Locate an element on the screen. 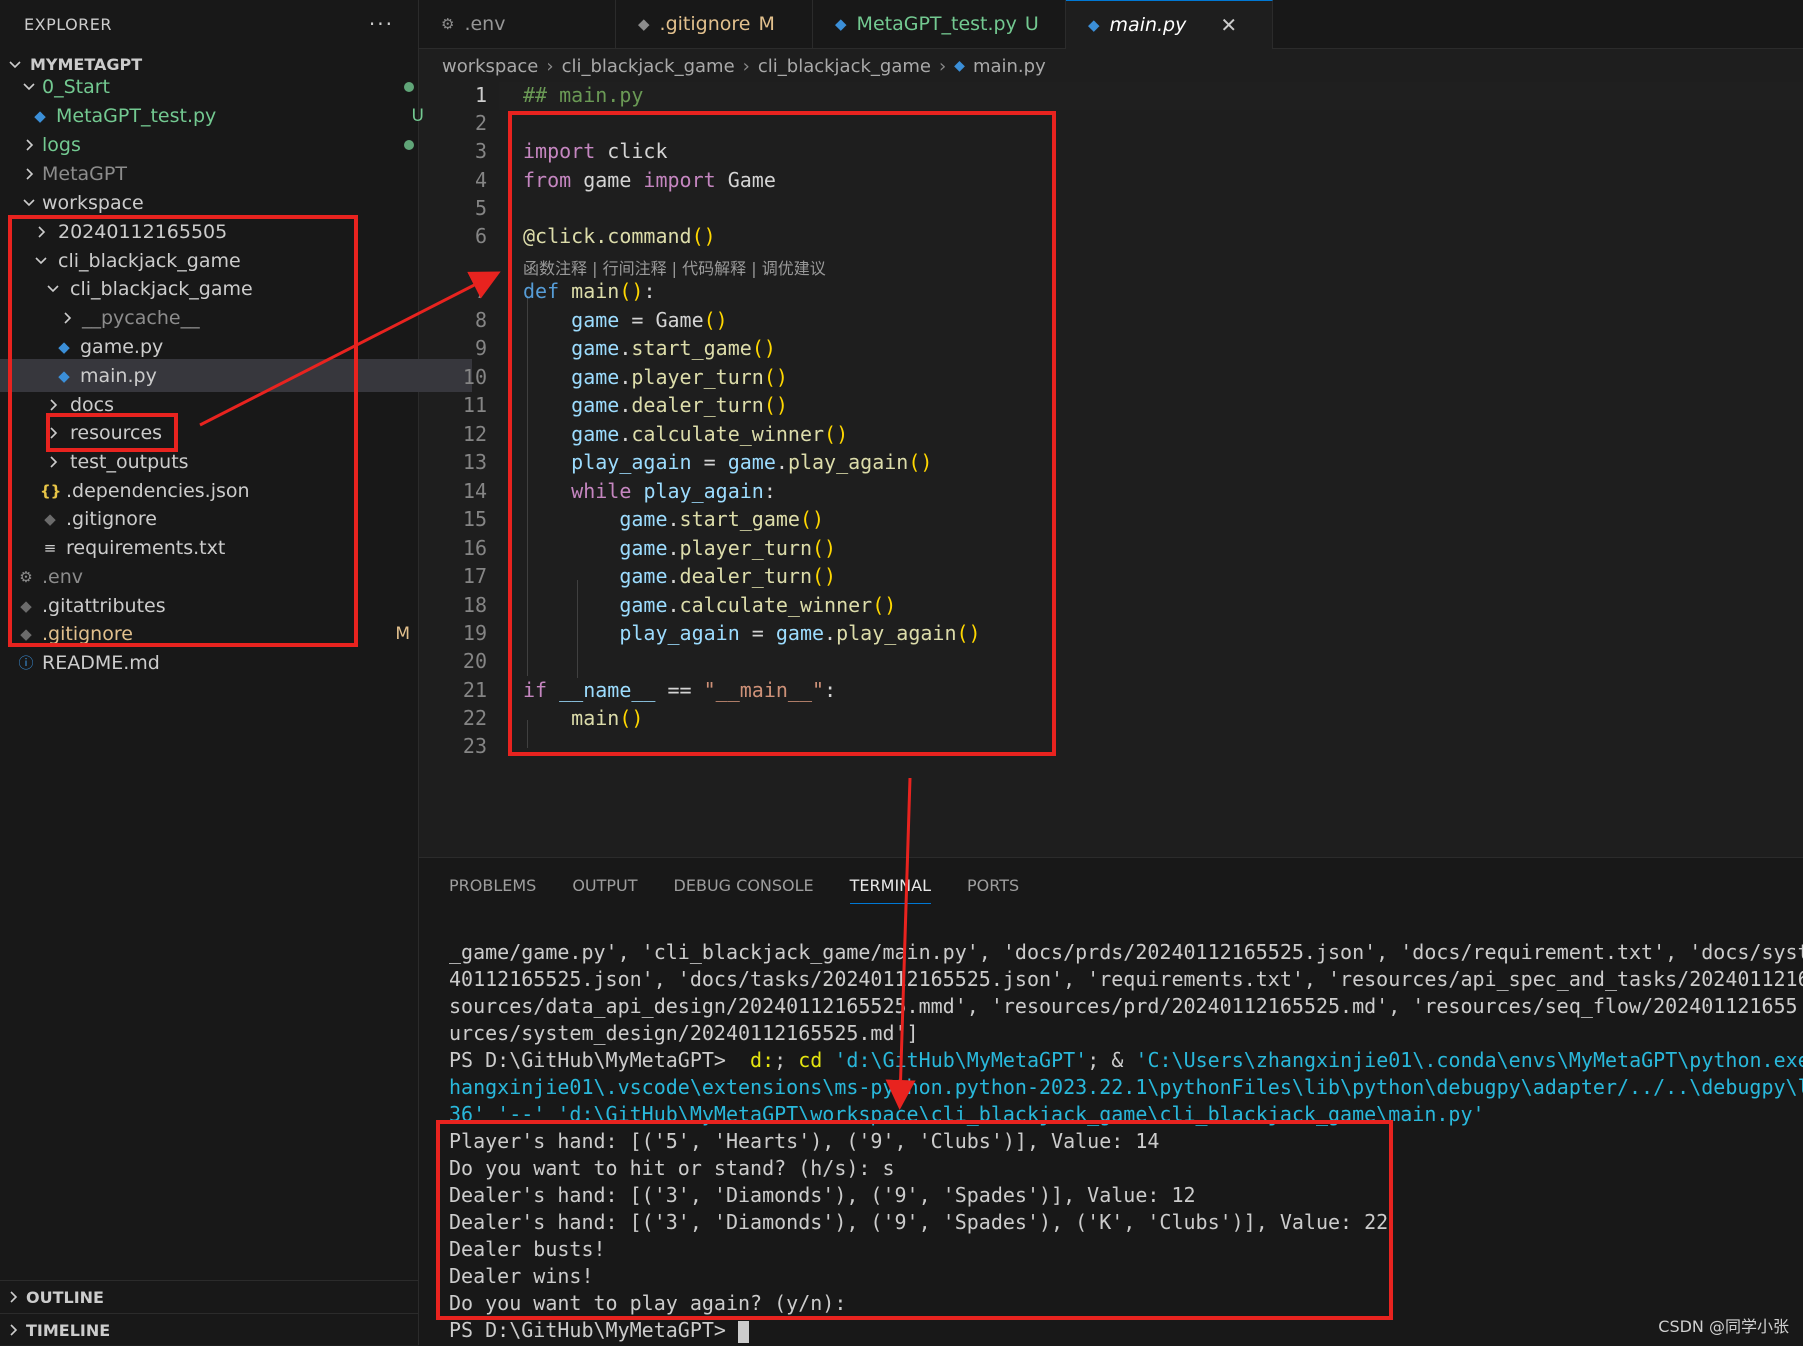  arrow-to-code is located at coordinates (350, 349).